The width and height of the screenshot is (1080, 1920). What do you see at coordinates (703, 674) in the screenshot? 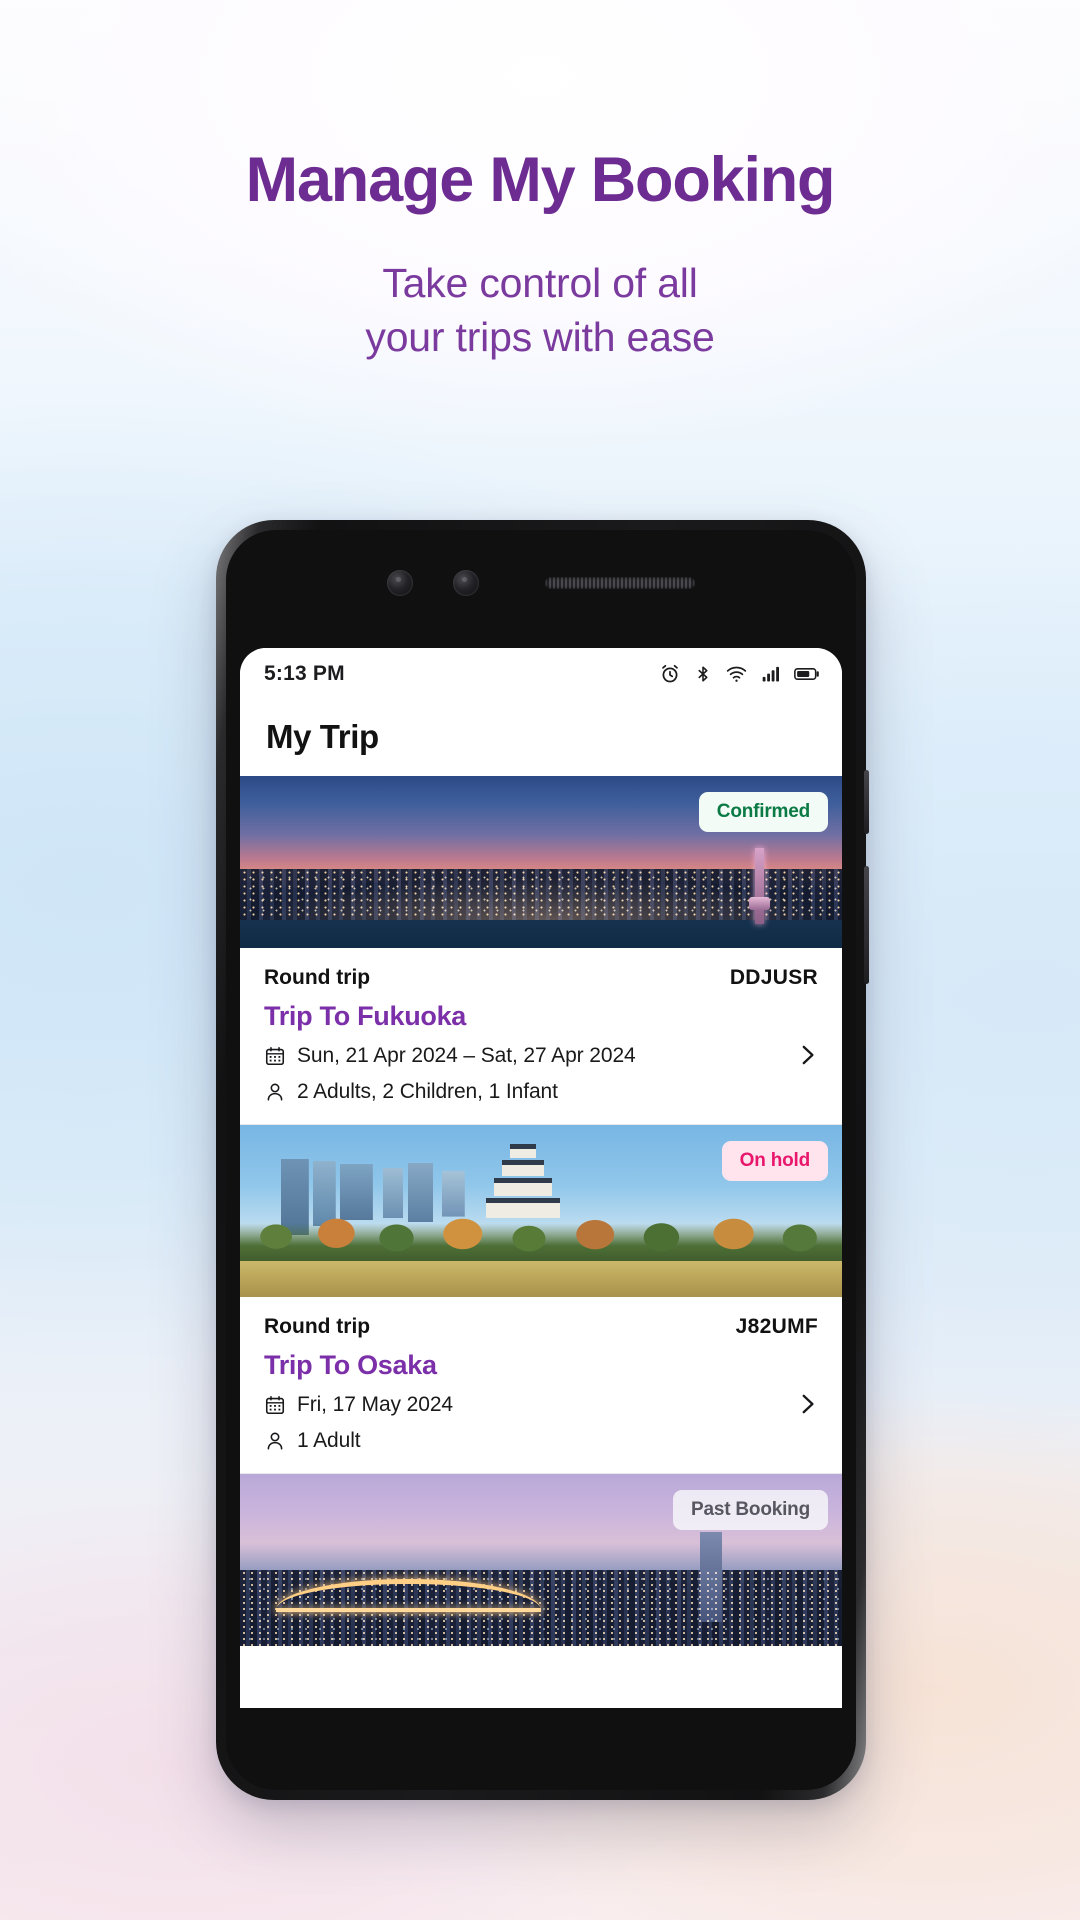
I see `bluetooth-icon` at bounding box center [703, 674].